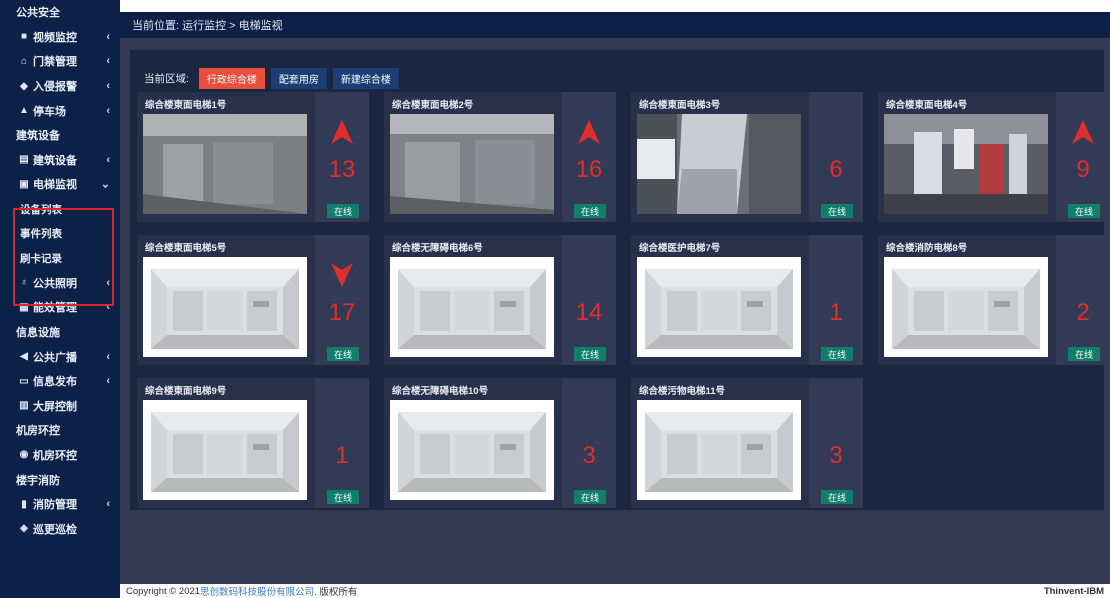 The width and height of the screenshot is (1110, 598). I want to click on arrow-up-icon, so click(1083, 132).